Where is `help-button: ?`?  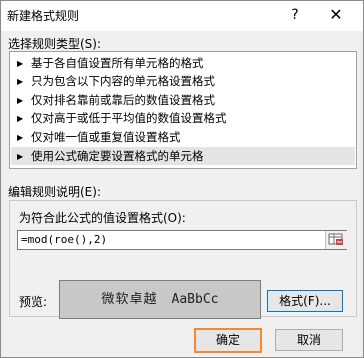
help-button: ? is located at coordinates (295, 15).